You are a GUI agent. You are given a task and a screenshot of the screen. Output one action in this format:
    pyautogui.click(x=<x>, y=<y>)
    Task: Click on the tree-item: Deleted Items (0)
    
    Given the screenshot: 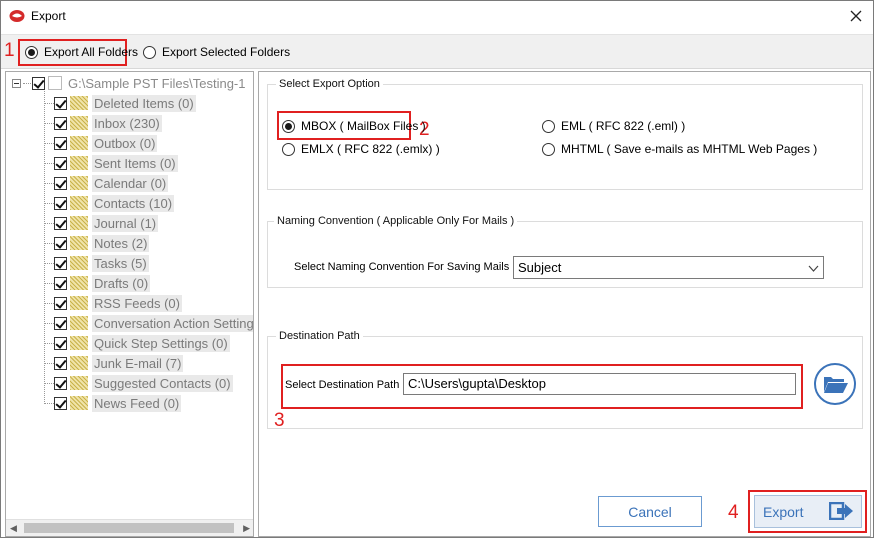 What is the action you would take?
    pyautogui.click(x=120, y=103)
    